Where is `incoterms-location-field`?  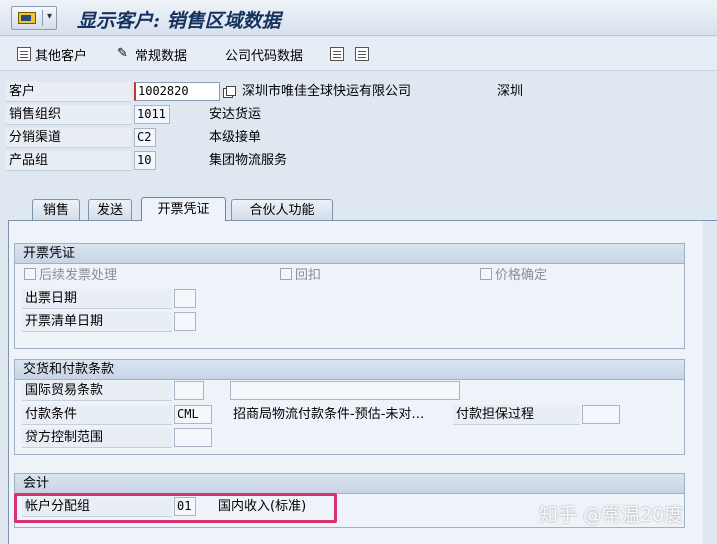
incoterms-location-field is located at coordinates (345, 390).